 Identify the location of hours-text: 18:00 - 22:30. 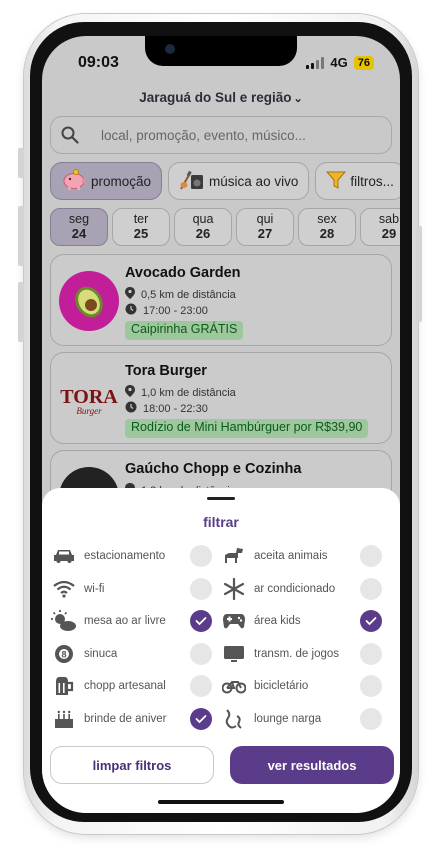
(175, 408).